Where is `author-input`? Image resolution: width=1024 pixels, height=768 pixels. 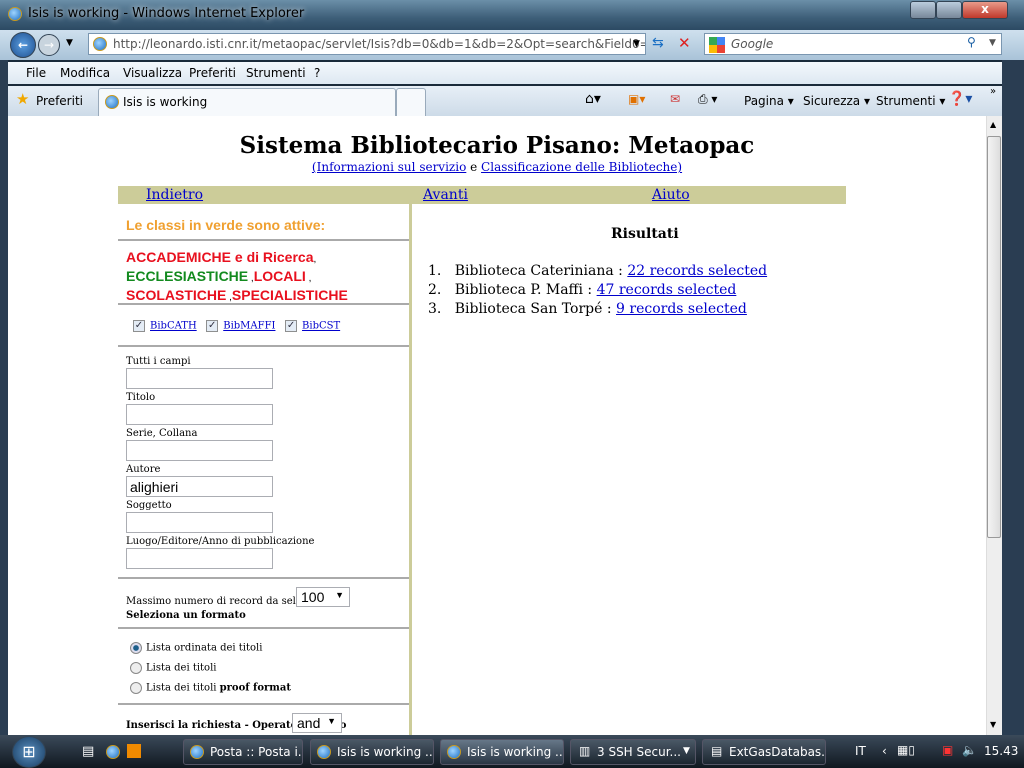
author-input is located at coordinates (199, 486).